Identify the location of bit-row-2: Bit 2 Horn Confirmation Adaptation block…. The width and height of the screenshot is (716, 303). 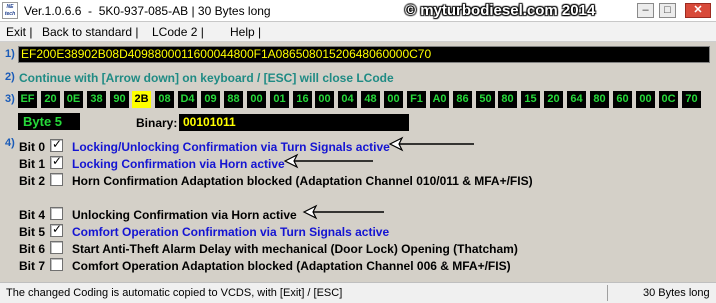
(359, 181).